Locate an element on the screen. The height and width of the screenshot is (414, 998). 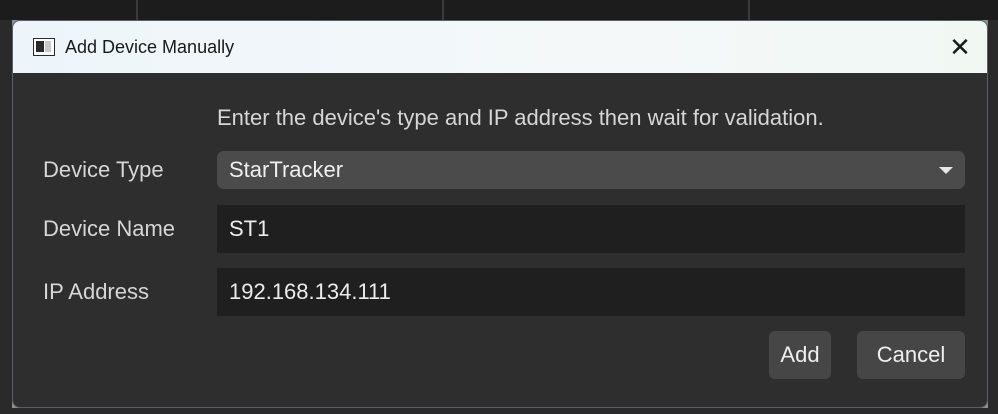
device-name-label: Device Name is located at coordinates (109, 228).